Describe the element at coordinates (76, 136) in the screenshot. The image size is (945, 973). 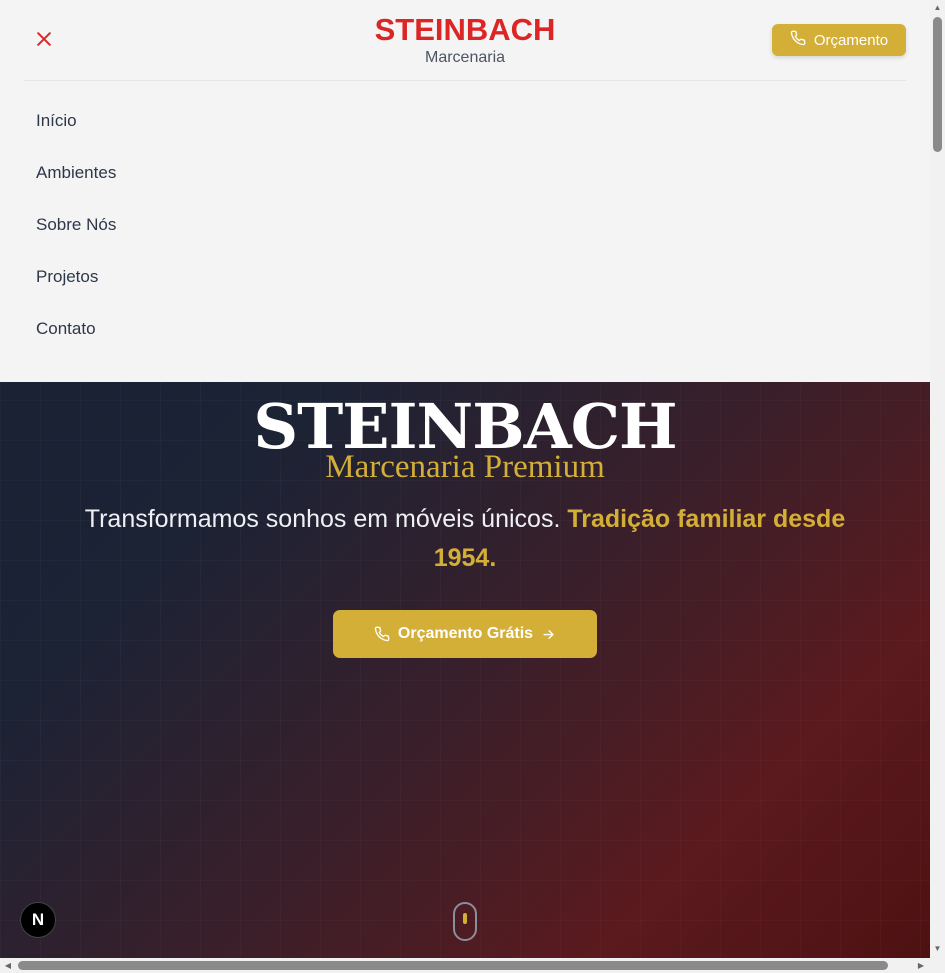
I see `nav-item-inicio: Início` at that location.